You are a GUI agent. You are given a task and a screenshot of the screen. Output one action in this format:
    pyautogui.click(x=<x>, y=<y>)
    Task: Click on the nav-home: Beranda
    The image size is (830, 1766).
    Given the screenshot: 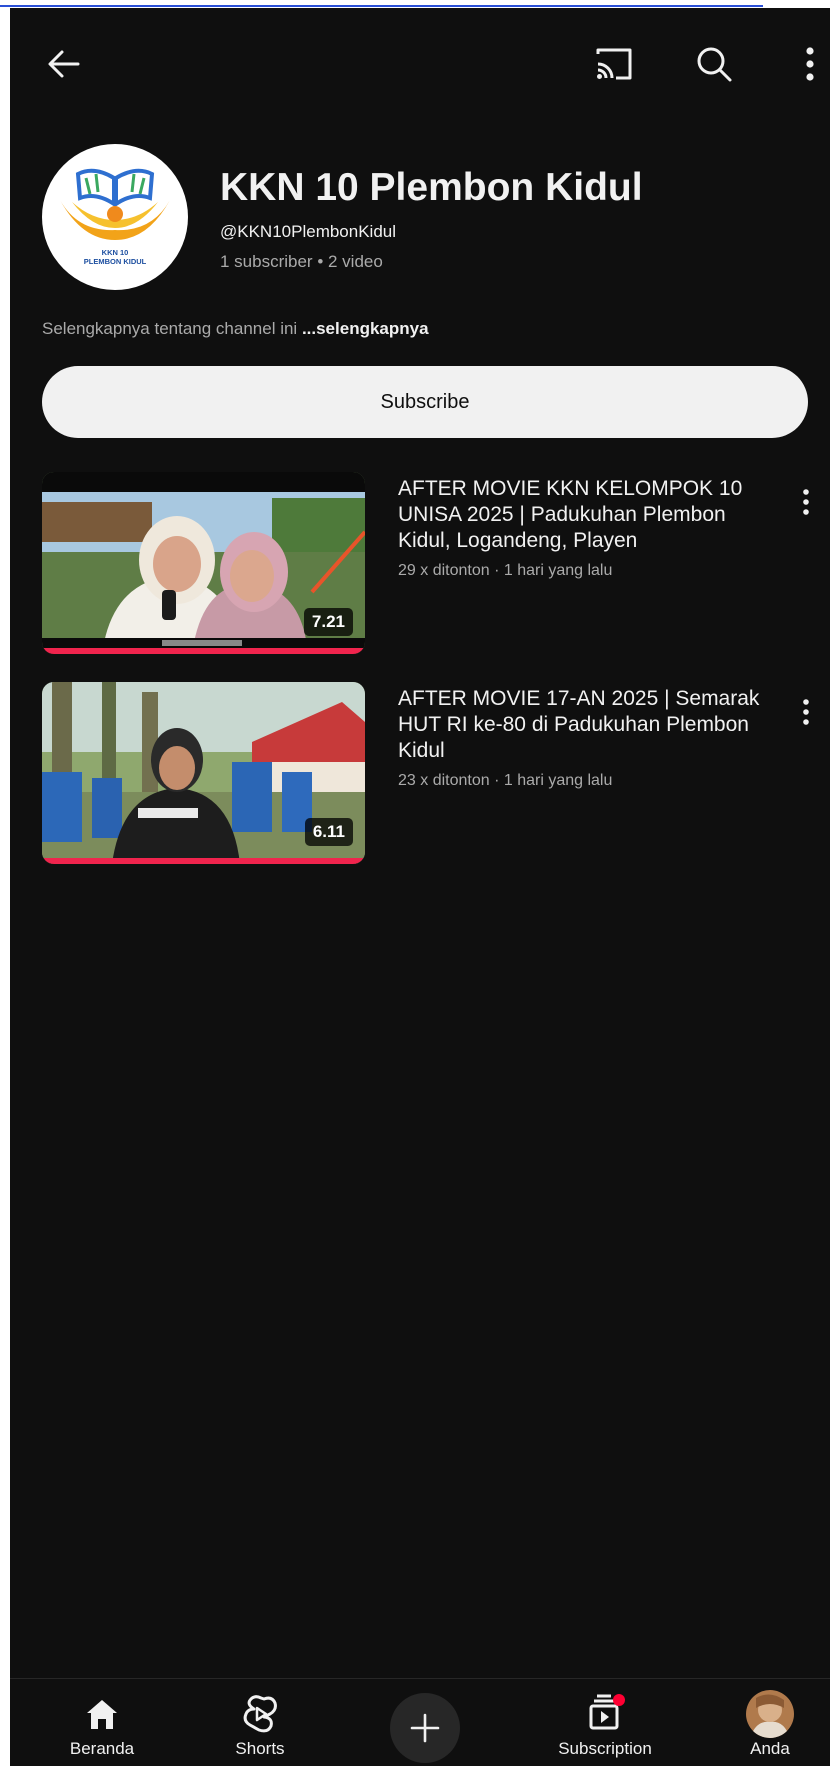 What is the action you would take?
    pyautogui.click(x=102, y=1722)
    